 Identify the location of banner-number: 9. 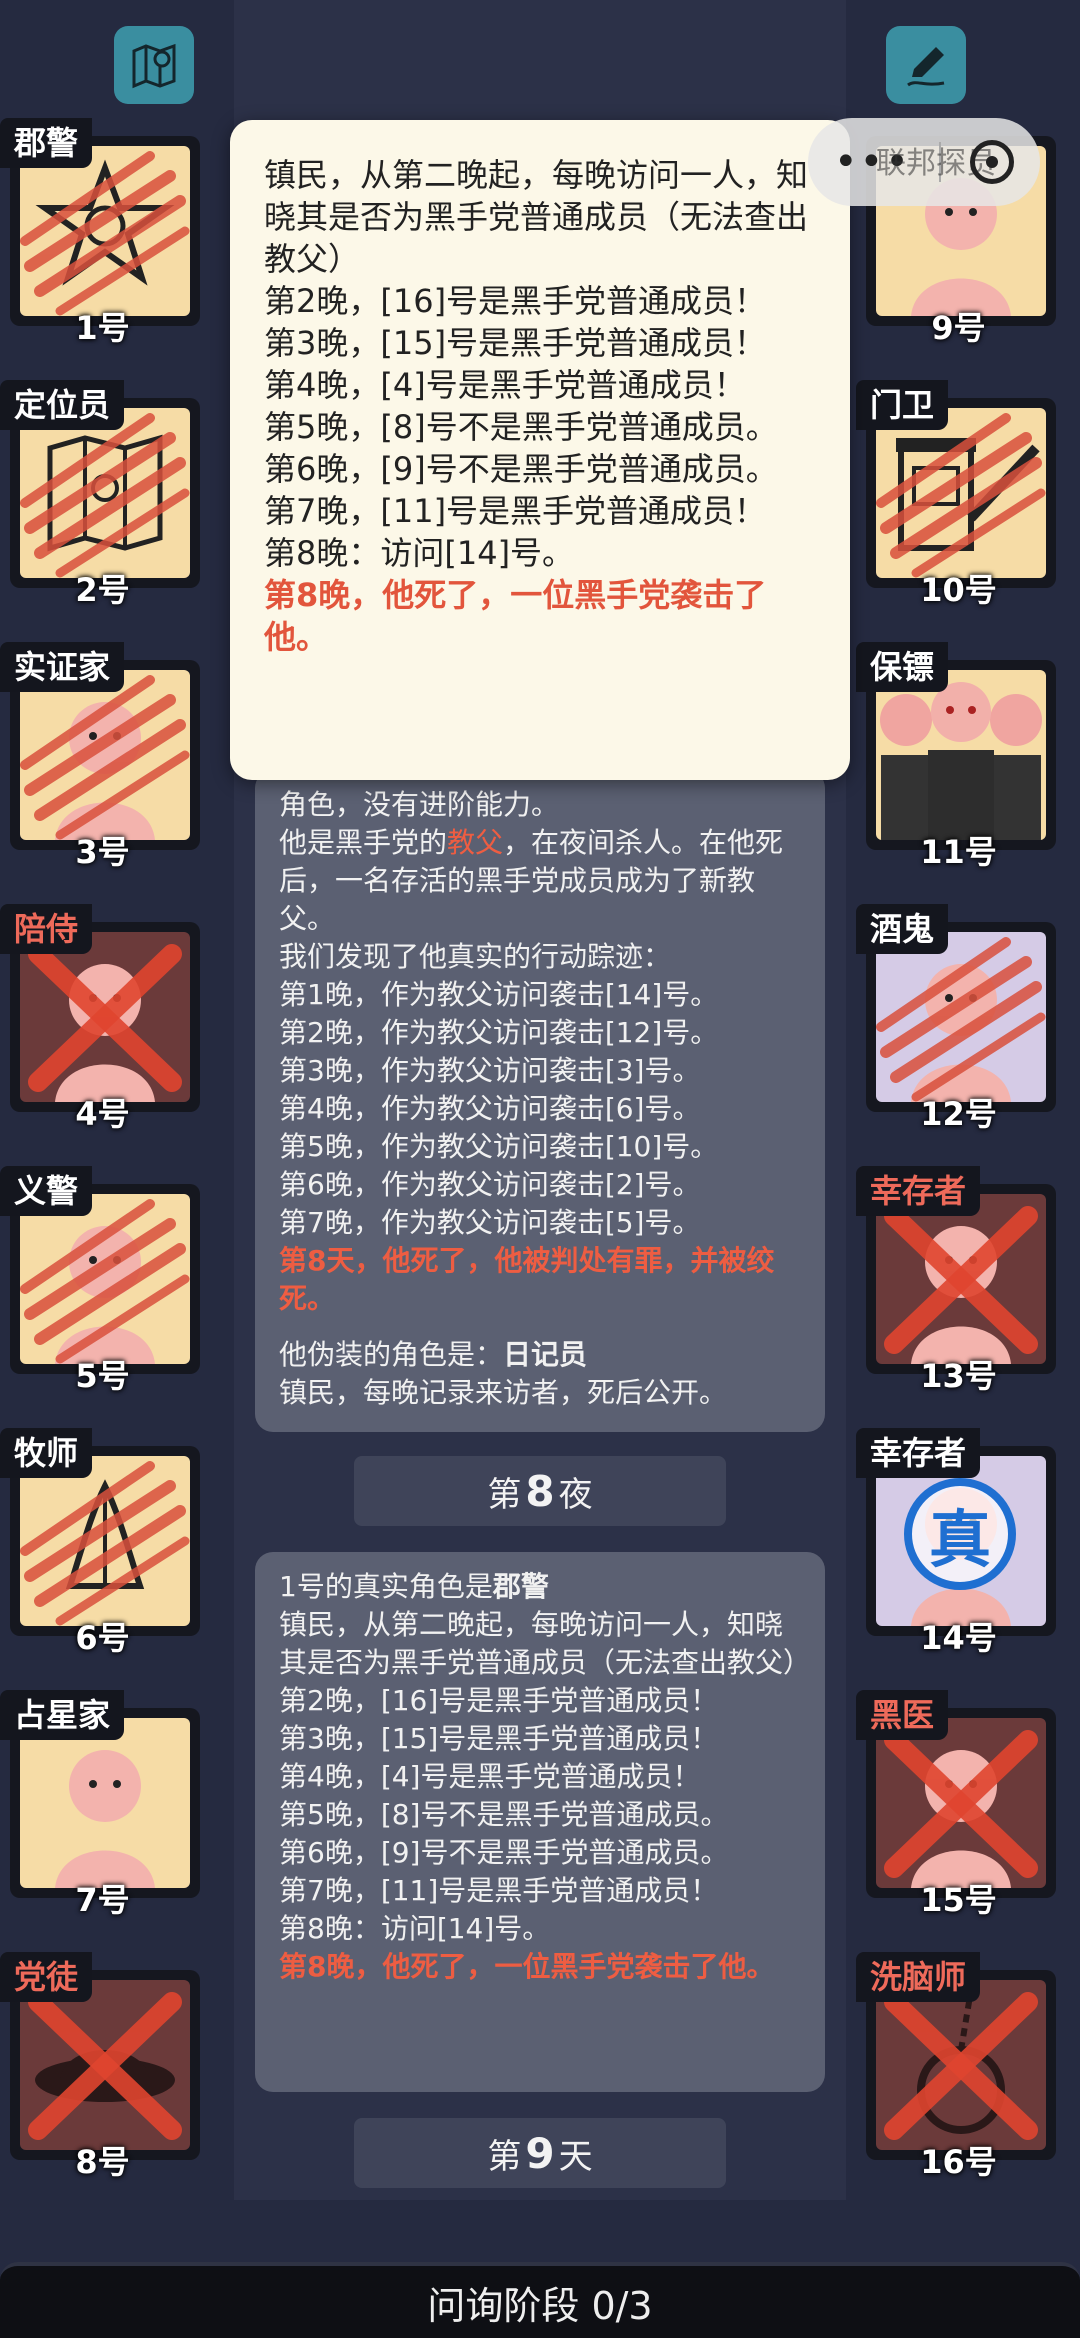
(540, 2153).